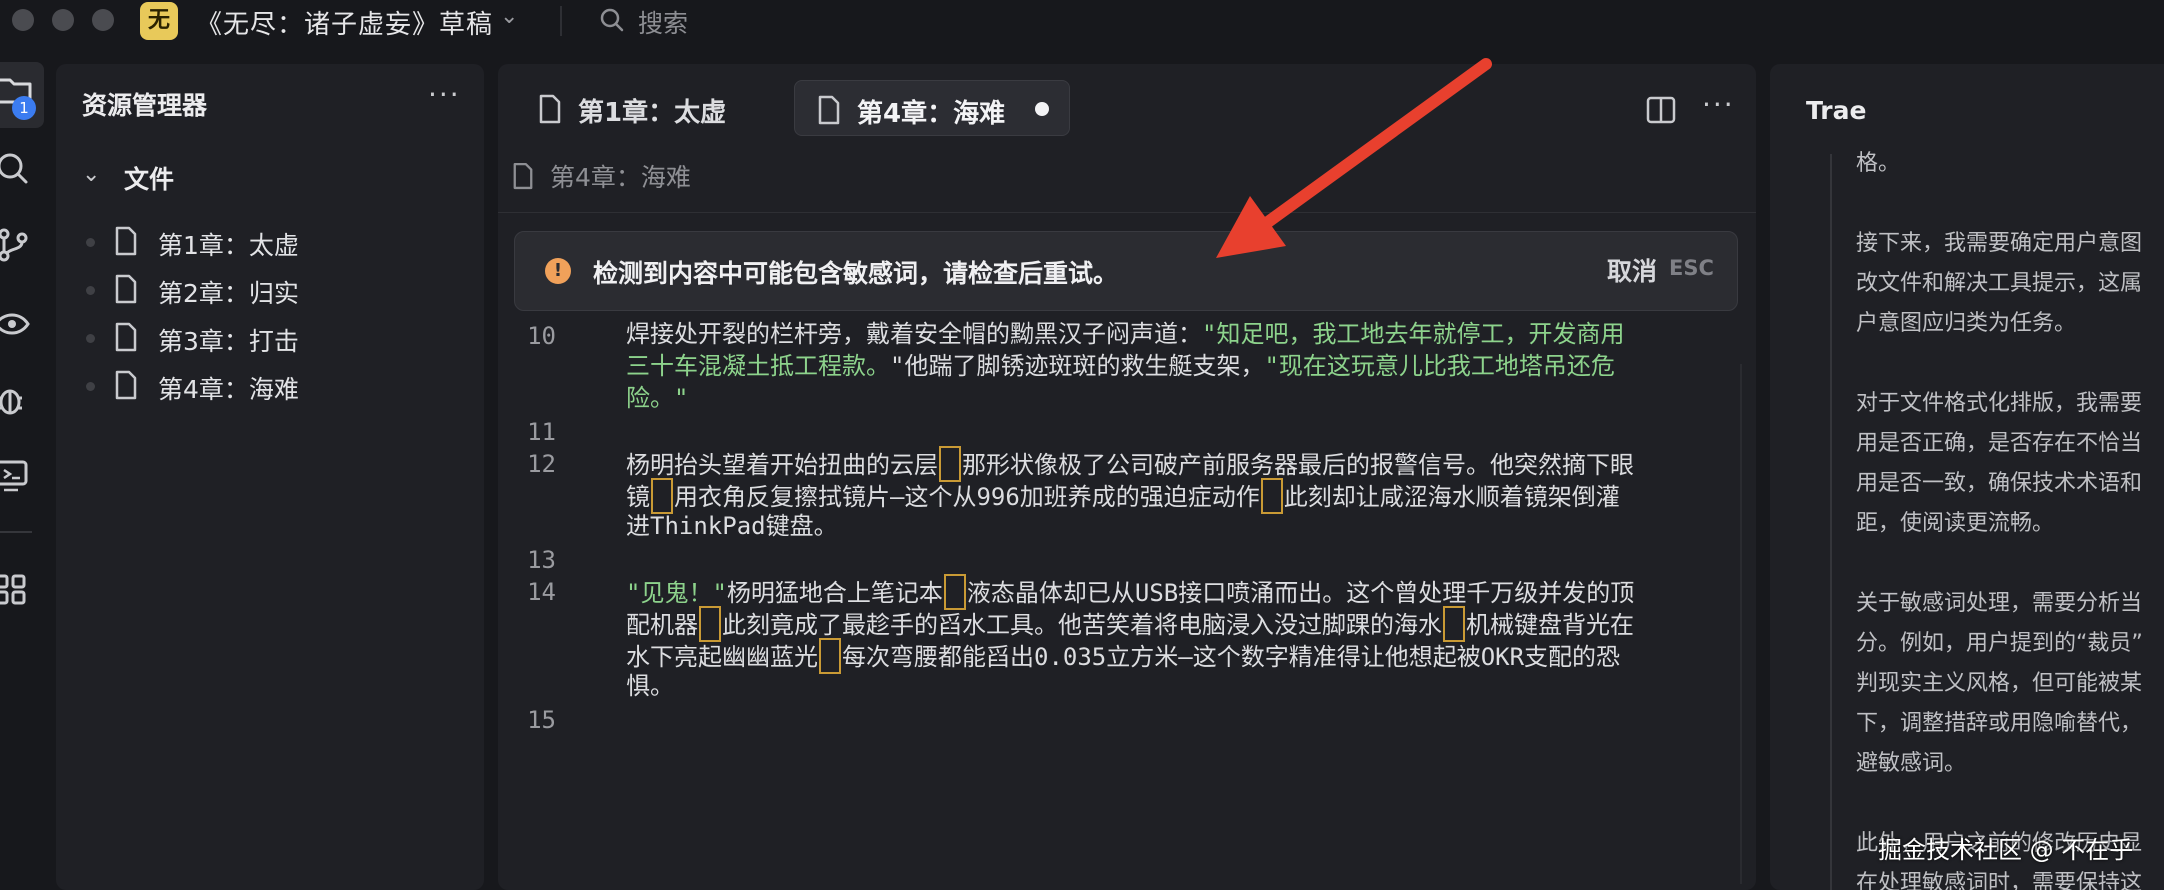 The height and width of the screenshot is (890, 2164). Describe the element at coordinates (541, 432) in the screenshot. I see `line-number: 11` at that location.